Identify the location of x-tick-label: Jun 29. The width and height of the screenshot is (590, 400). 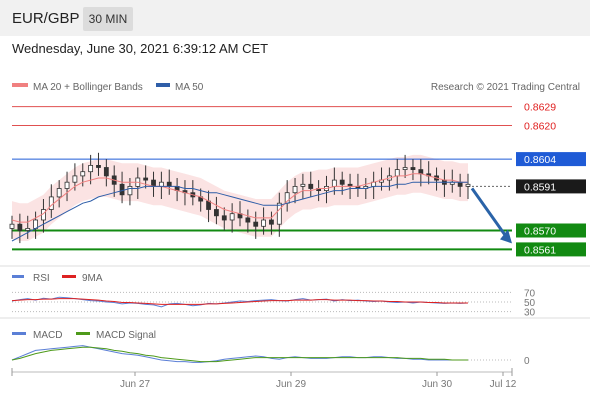
(291, 384).